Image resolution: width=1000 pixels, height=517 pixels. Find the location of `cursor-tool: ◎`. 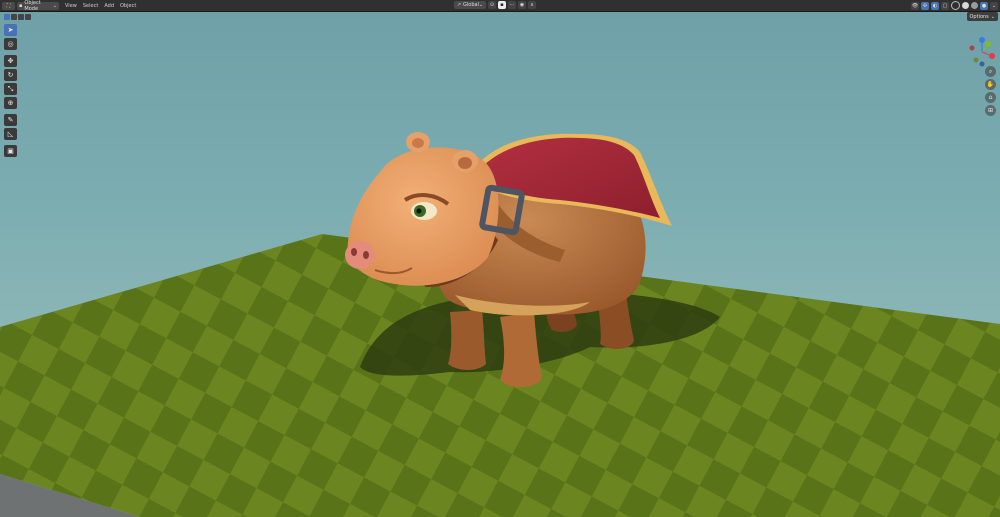

cursor-tool: ◎ is located at coordinates (10, 44).